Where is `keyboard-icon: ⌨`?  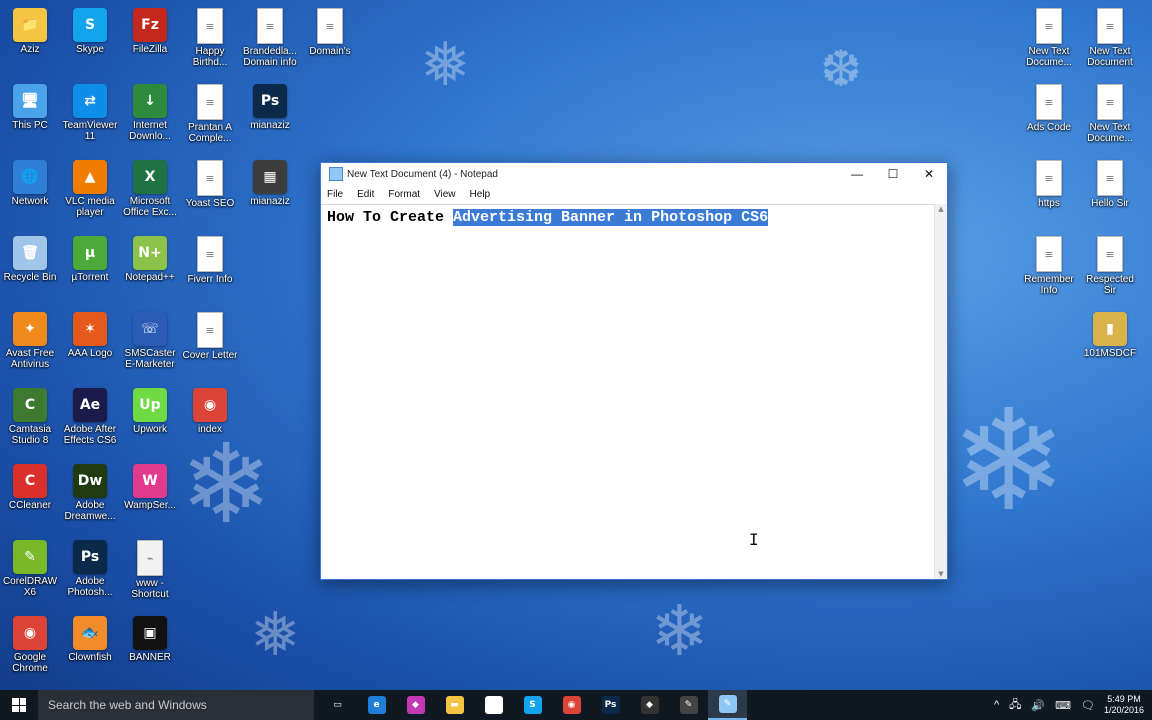
keyboard-icon: ⌨ is located at coordinates (1063, 705).